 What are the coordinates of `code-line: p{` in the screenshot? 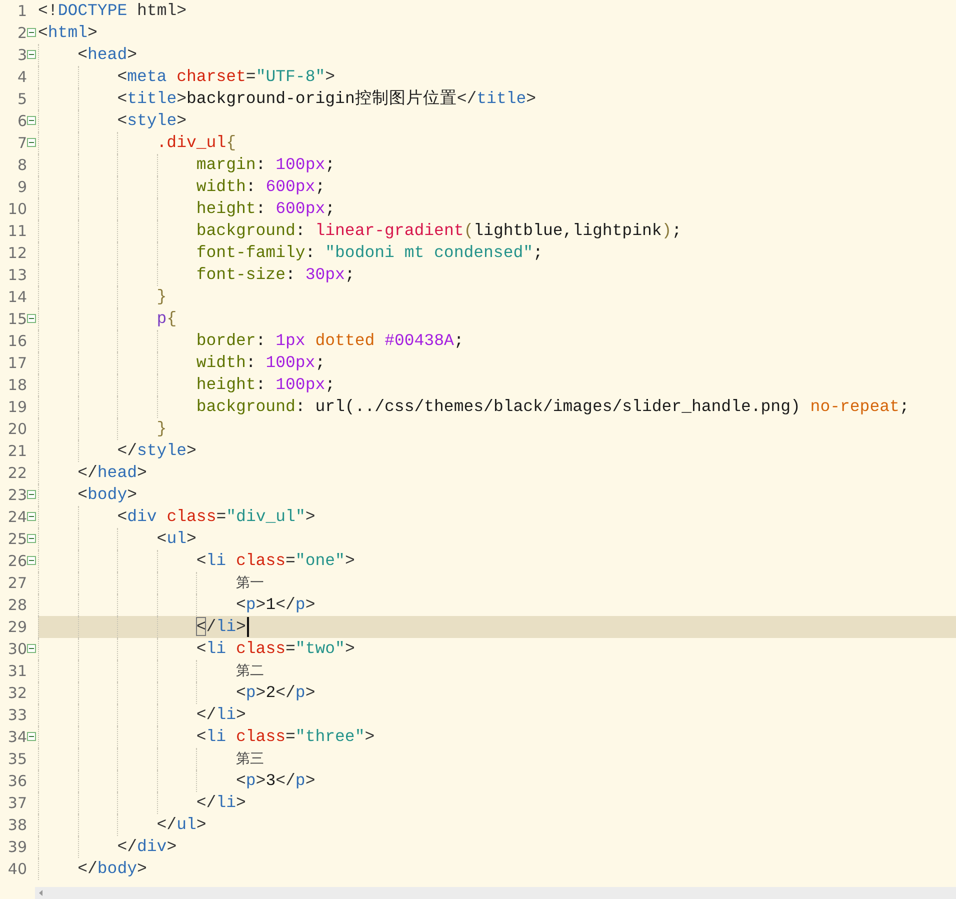 It's located at (107, 319).